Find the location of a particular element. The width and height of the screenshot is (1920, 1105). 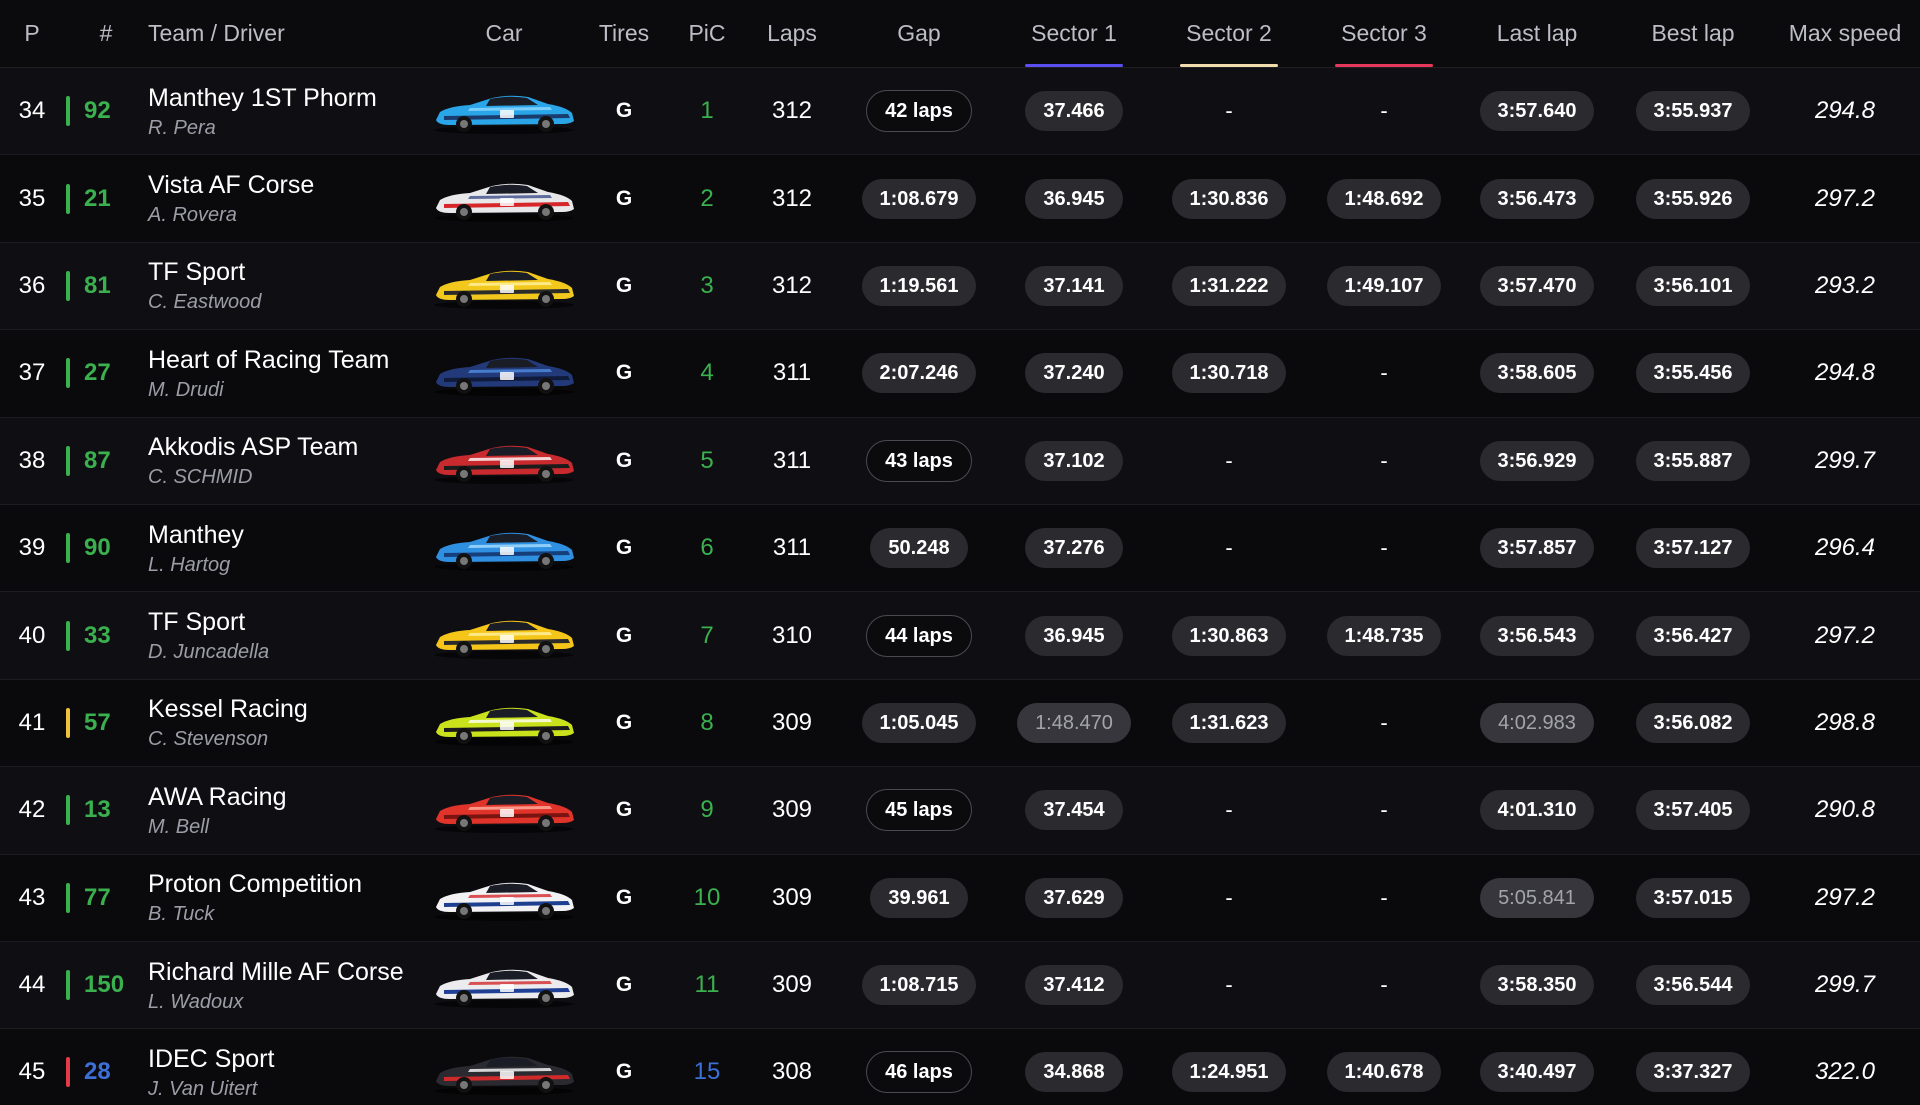

header-position: P is located at coordinates (32, 33).